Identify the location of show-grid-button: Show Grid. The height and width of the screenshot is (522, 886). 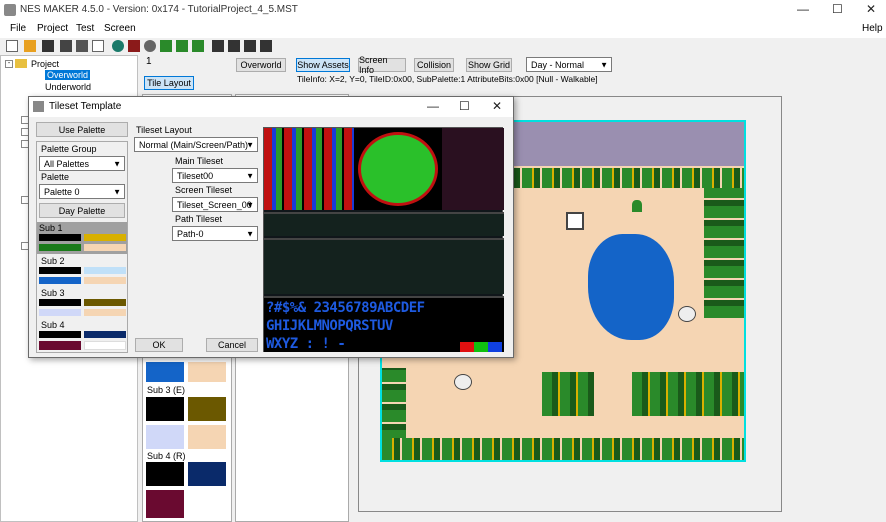
(489, 65).